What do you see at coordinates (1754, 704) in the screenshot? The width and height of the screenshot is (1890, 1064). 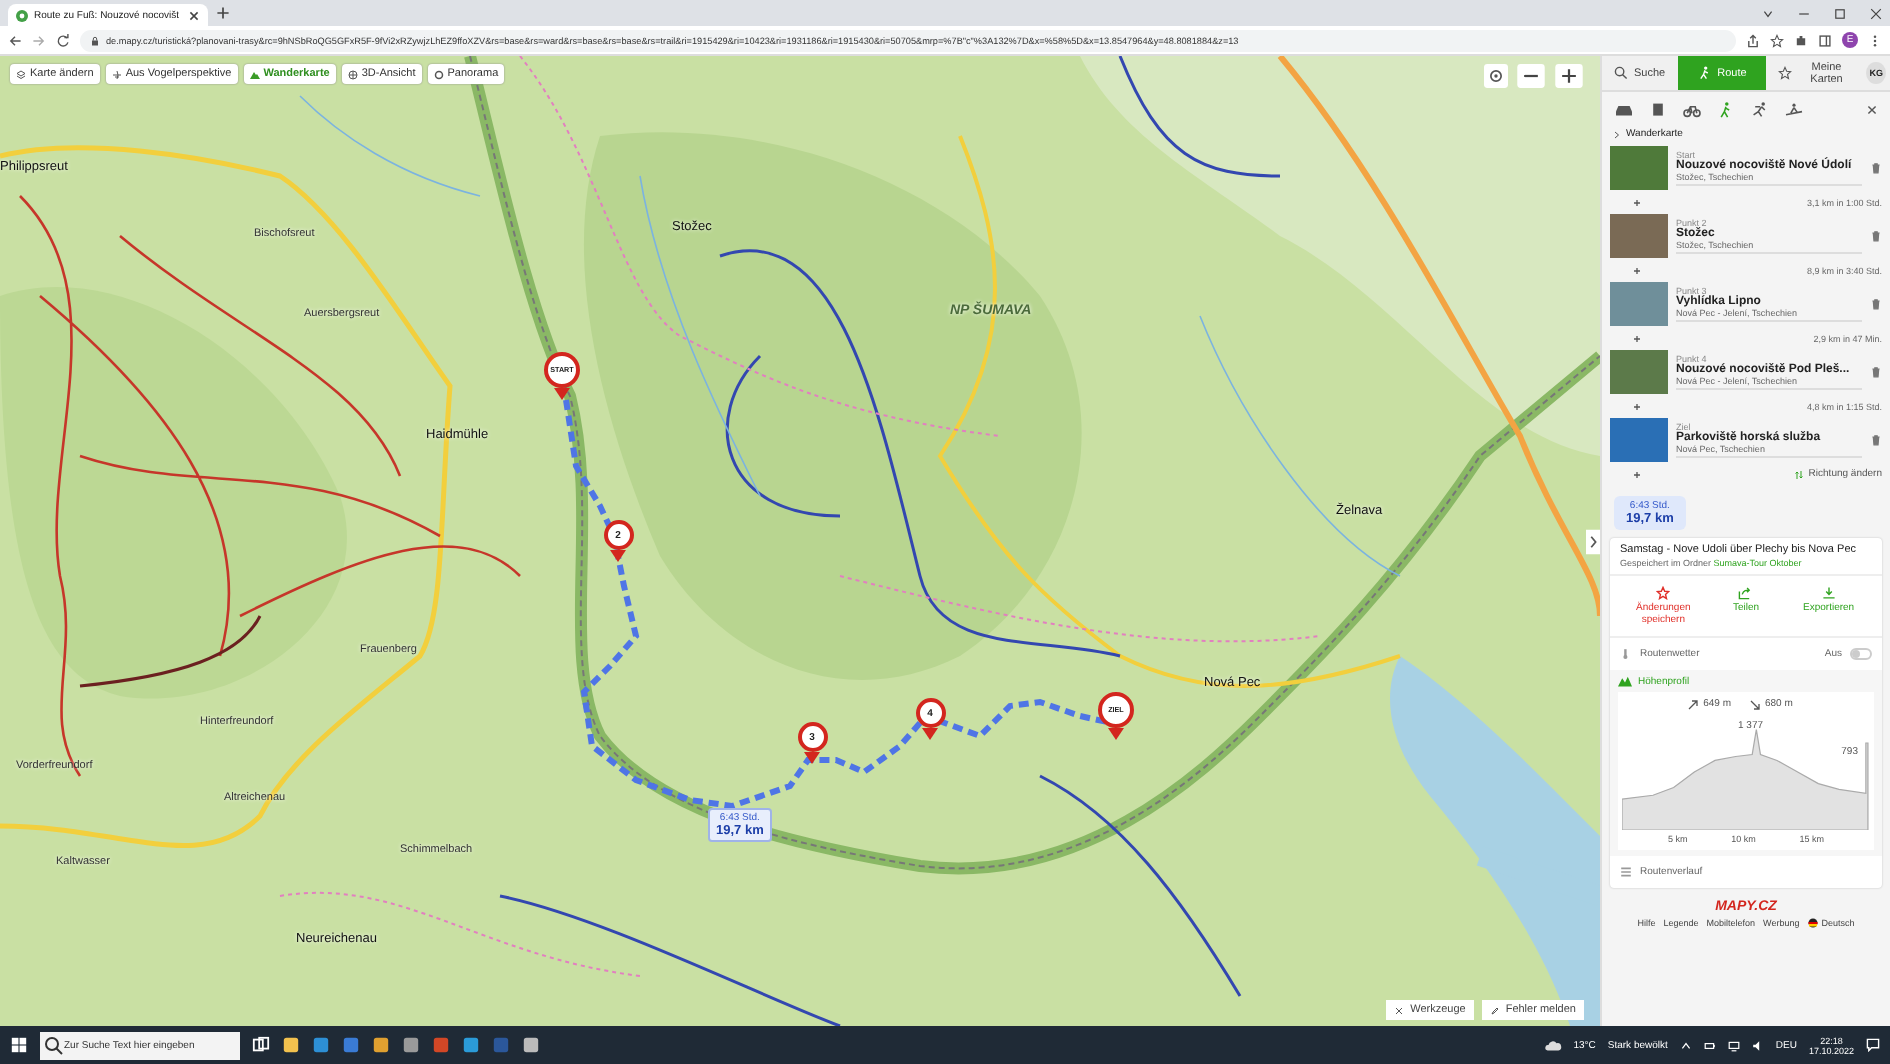 I see `descent-icon` at bounding box center [1754, 704].